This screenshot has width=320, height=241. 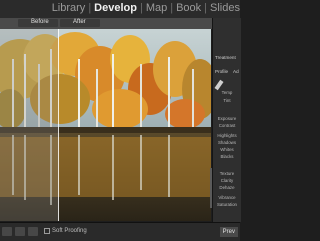 What do you see at coordinates (79, 22) in the screenshot?
I see `after-label: After` at bounding box center [79, 22].